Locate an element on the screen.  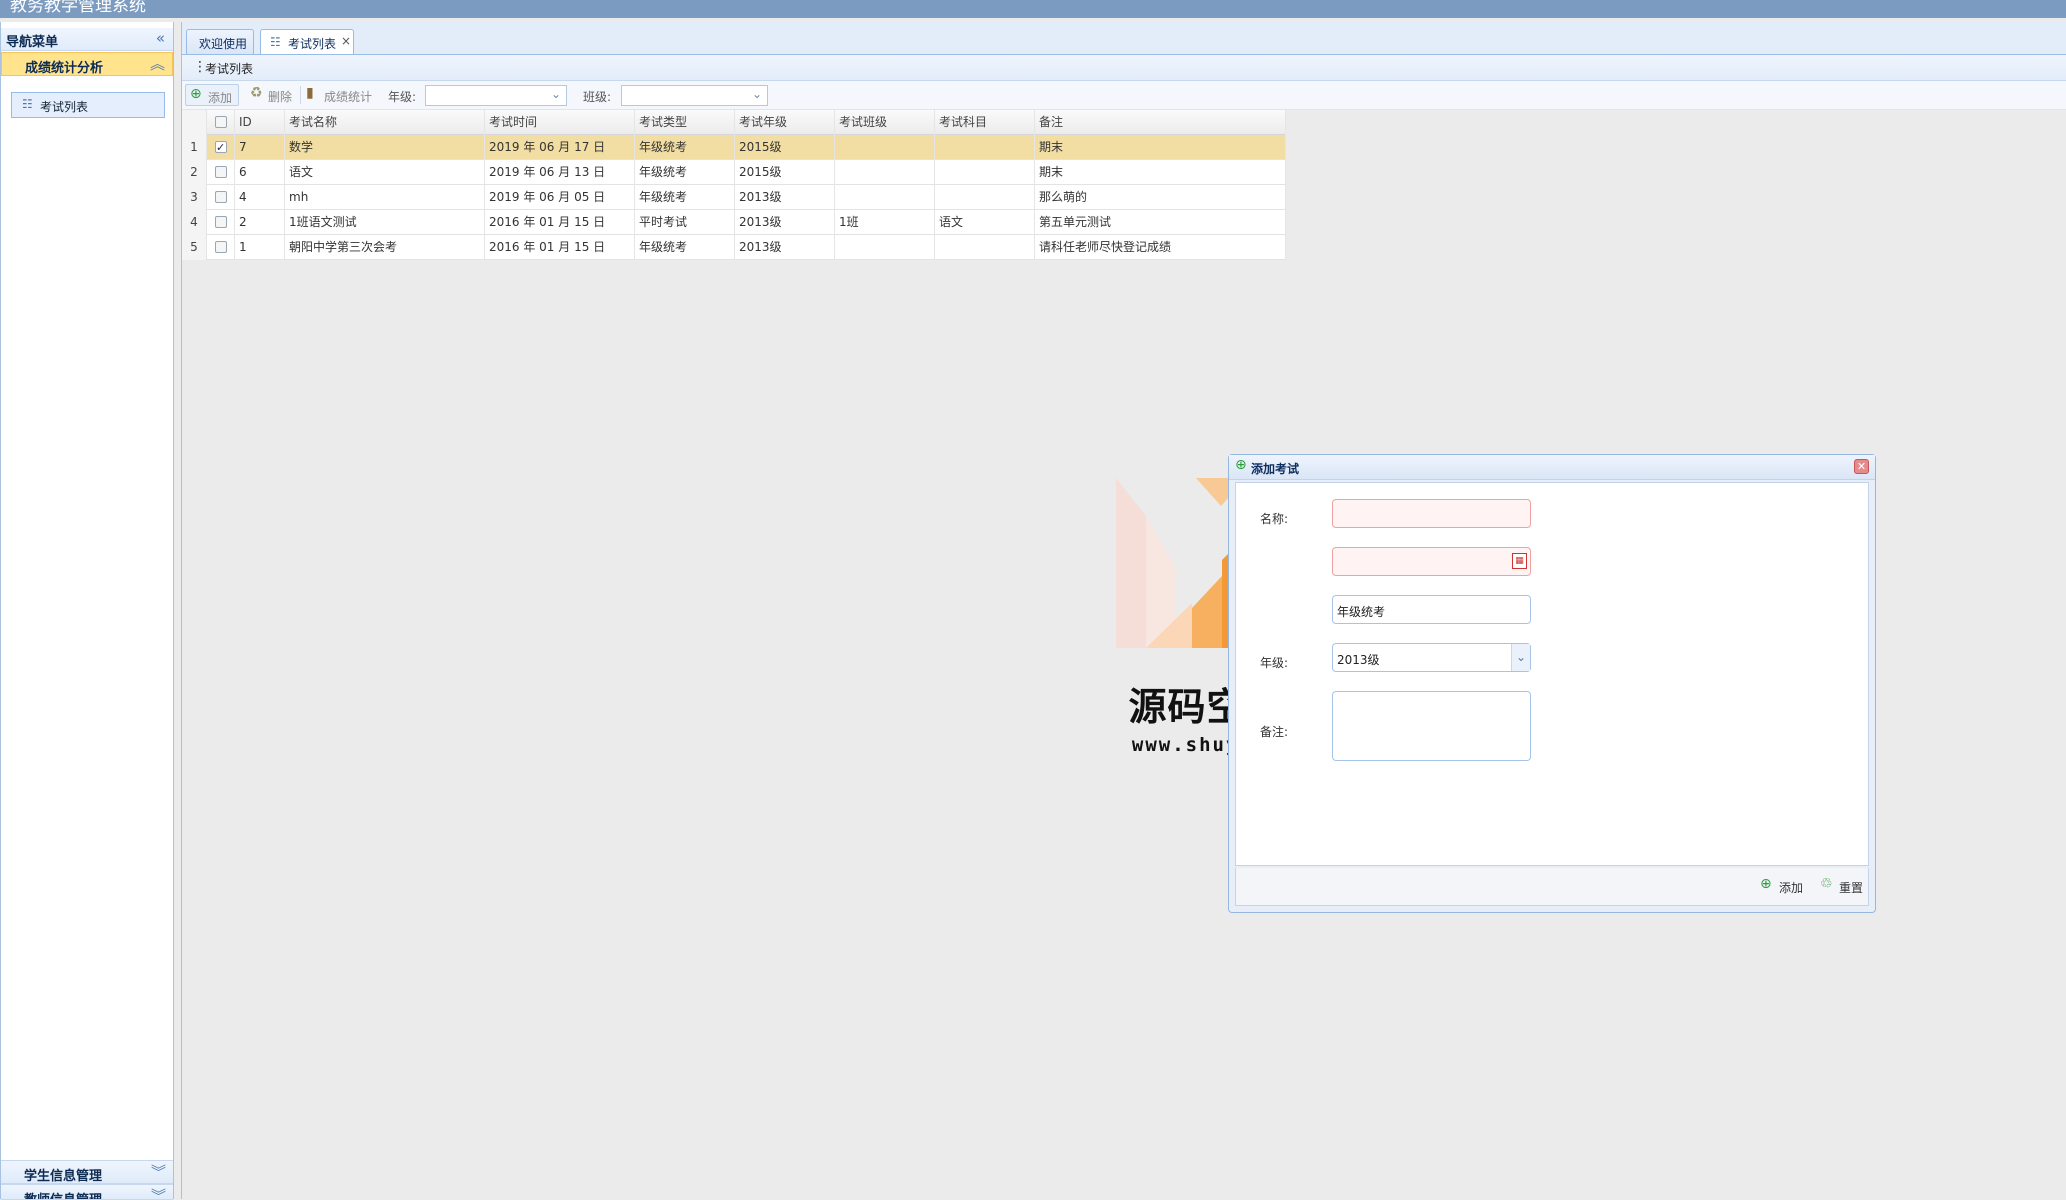
name-field is located at coordinates (1431, 513).